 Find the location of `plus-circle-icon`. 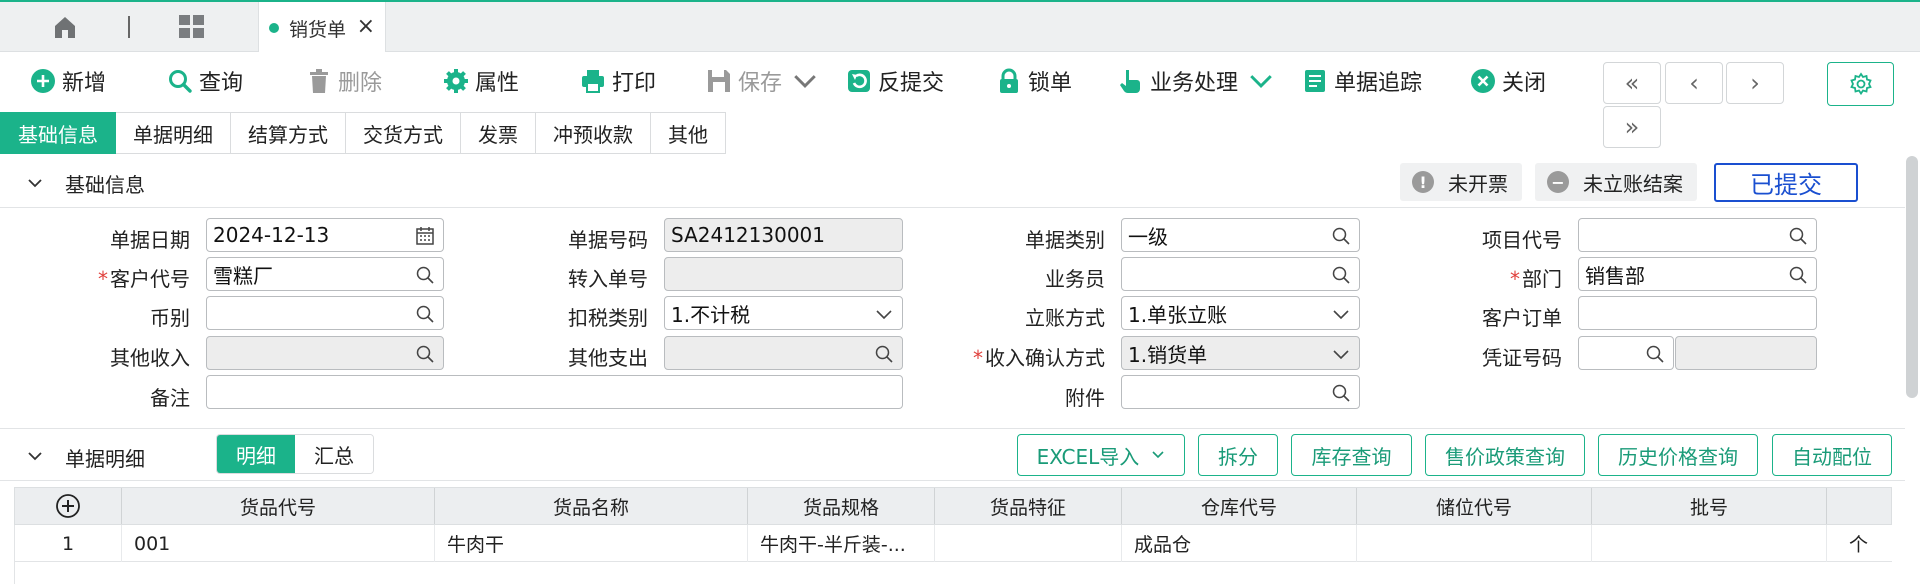

plus-circle-icon is located at coordinates (68, 506).